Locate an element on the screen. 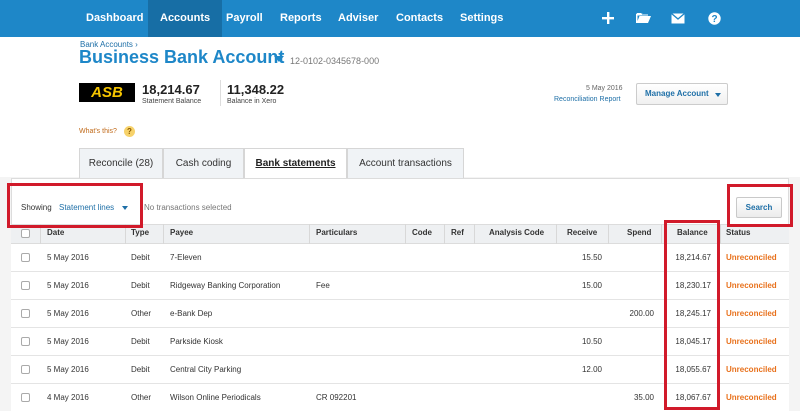  row-particulars: Fee is located at coordinates (323, 285).